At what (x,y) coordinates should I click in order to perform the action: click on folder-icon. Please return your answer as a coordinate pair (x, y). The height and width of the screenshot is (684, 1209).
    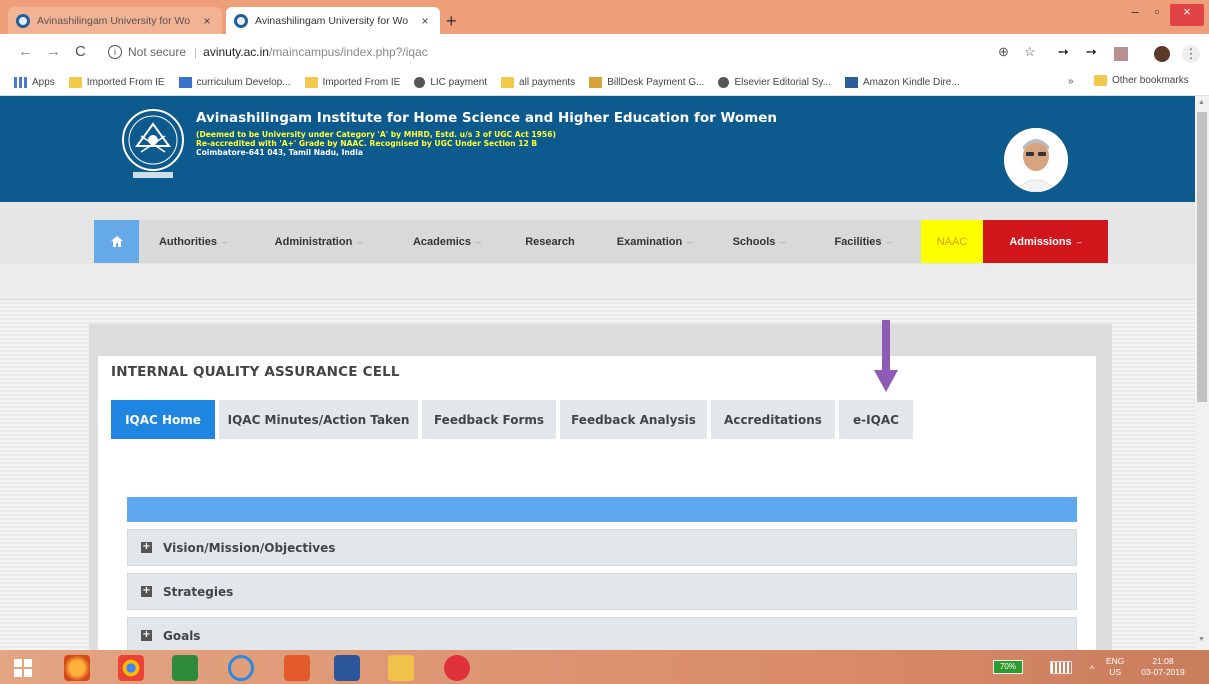
    Looking at the image, I should click on (311, 82).